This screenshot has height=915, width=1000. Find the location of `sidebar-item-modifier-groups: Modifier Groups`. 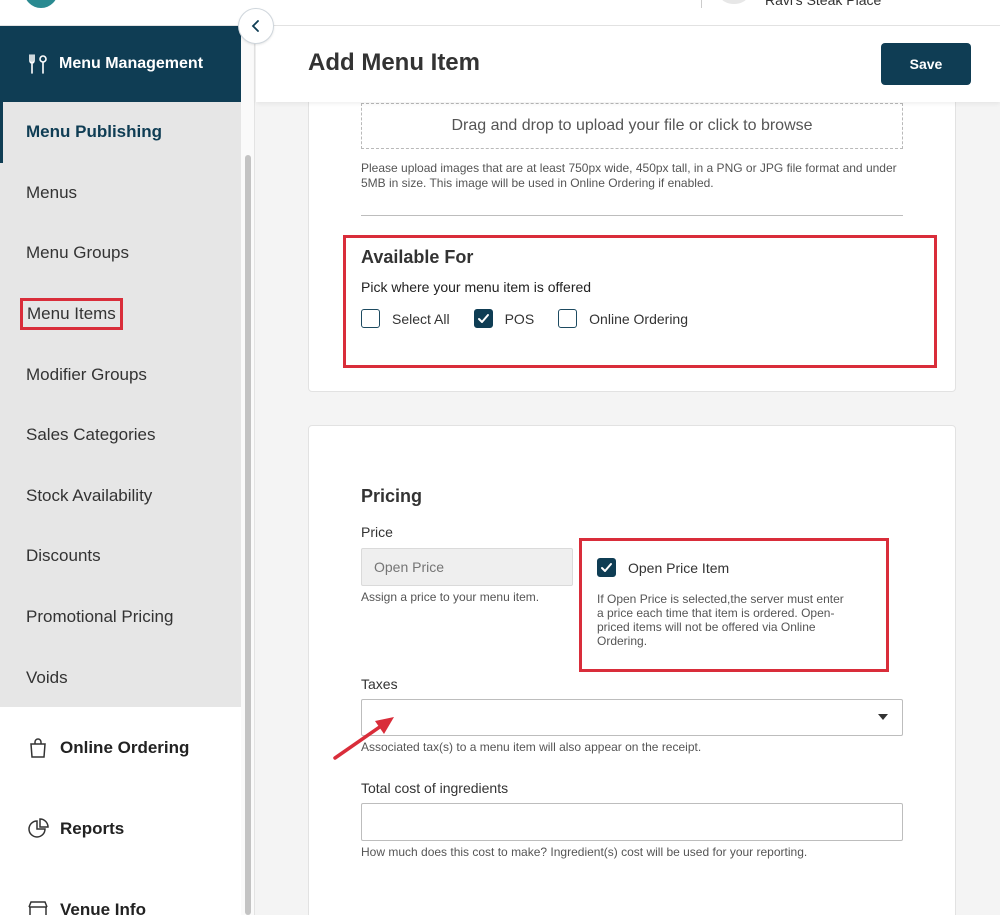

sidebar-item-modifier-groups: Modifier Groups is located at coordinates (120, 374).